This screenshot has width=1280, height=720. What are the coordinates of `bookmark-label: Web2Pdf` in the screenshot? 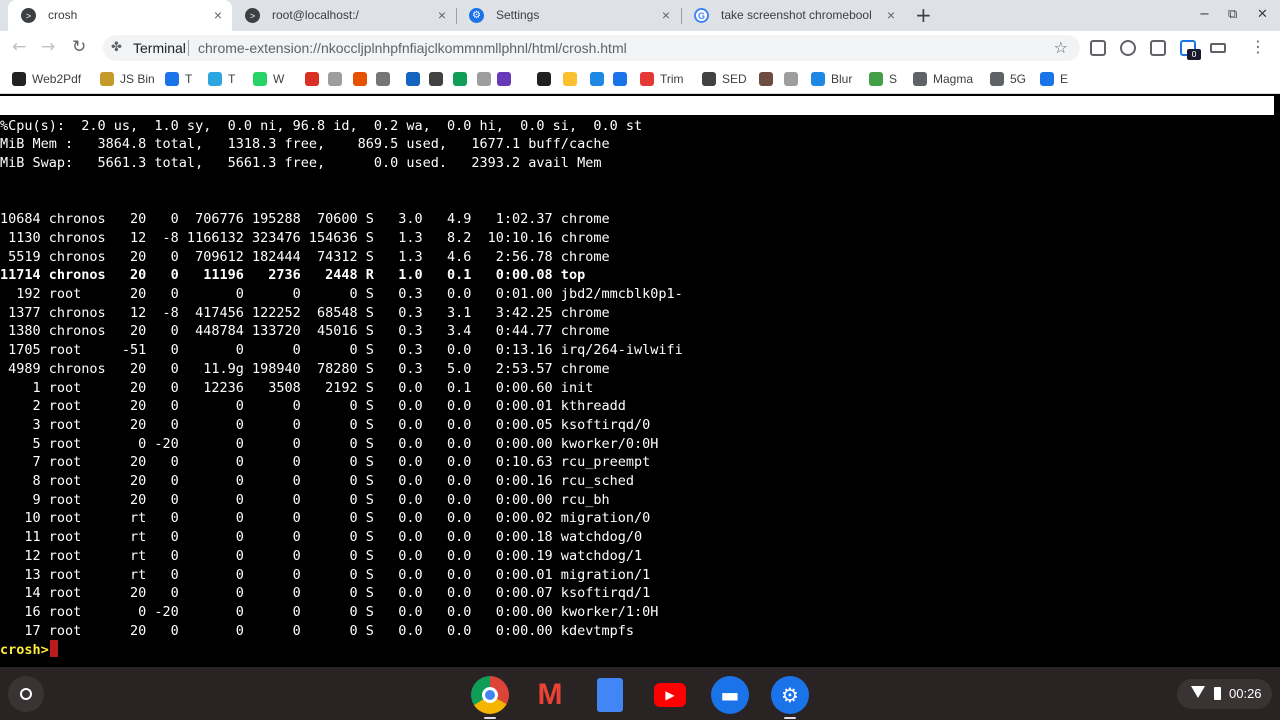 It's located at (57, 79).